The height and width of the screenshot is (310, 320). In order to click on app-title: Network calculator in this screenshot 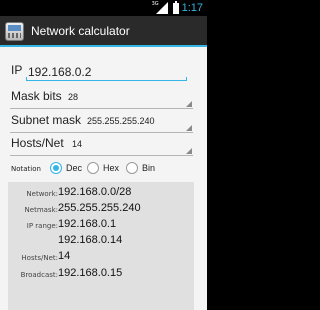, I will do `click(80, 31)`.